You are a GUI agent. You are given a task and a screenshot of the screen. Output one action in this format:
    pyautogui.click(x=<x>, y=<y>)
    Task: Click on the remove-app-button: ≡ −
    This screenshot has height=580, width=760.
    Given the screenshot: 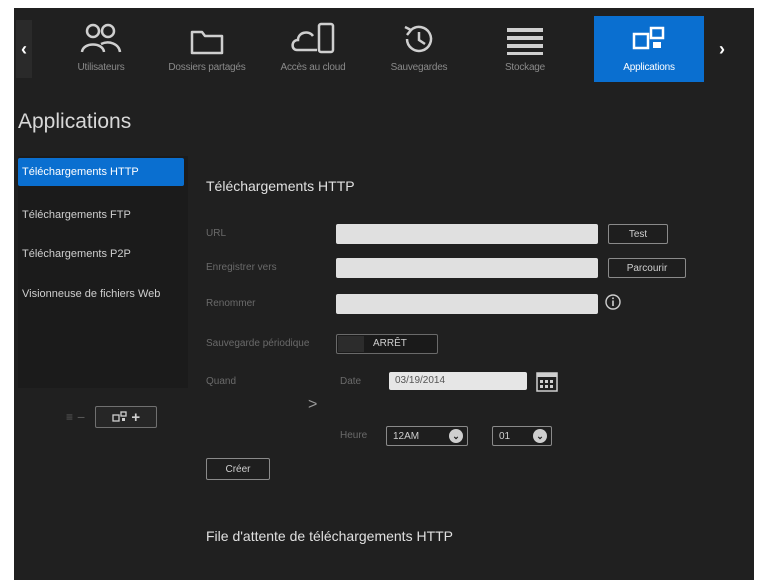 What is the action you would take?
    pyautogui.click(x=75, y=417)
    